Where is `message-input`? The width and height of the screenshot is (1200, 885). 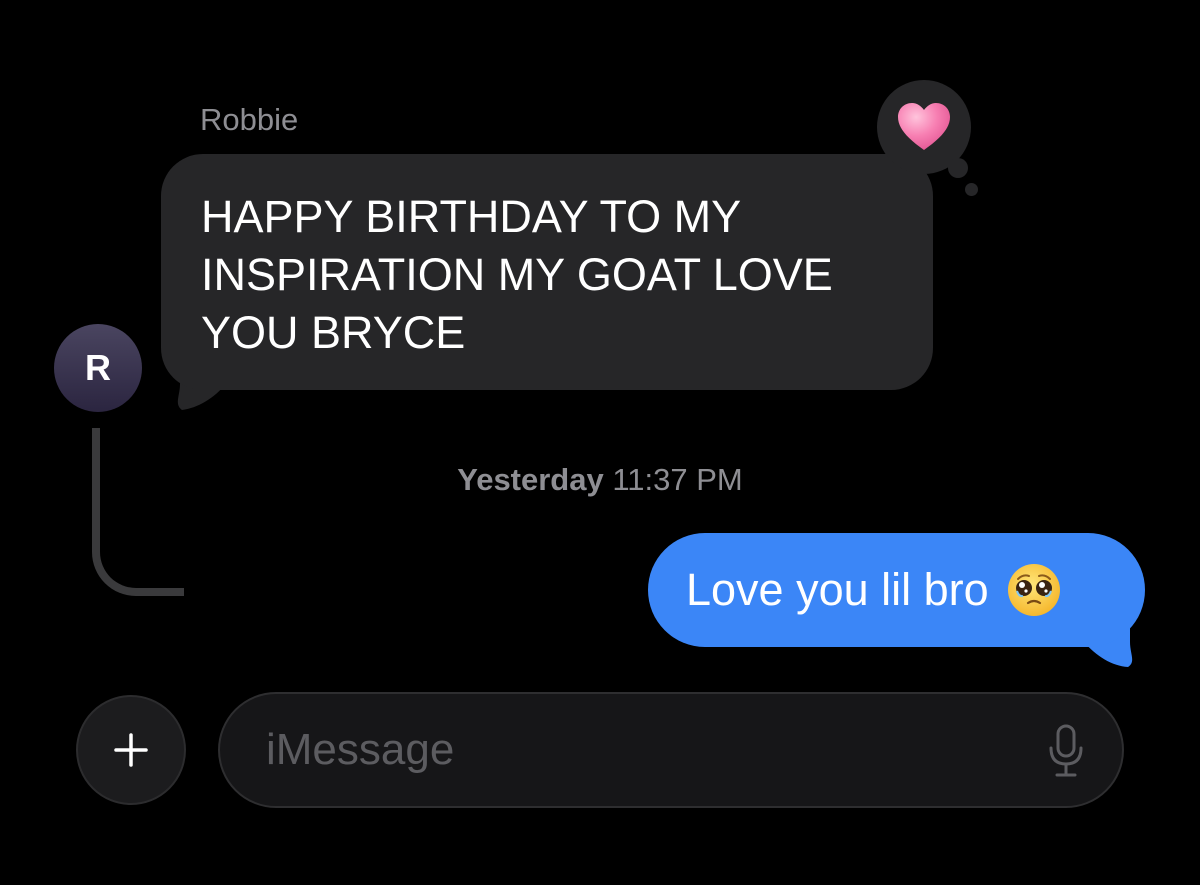 message-input is located at coordinates (646, 750).